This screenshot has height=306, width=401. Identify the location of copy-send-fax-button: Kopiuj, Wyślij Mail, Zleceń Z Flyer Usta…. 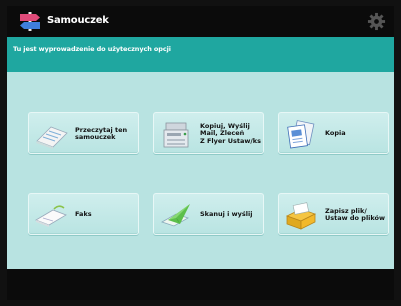
(208, 133).